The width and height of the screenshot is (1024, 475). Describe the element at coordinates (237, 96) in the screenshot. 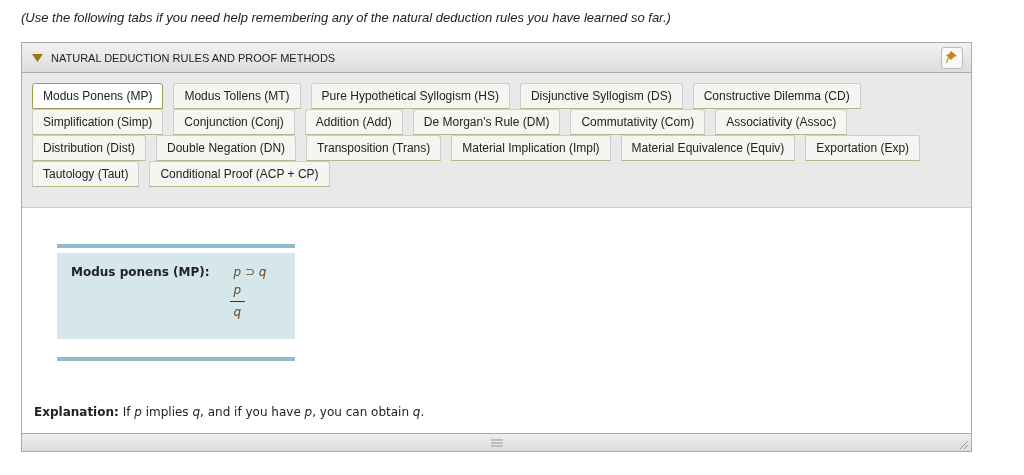

I see `rule-tab: Modus Tollens (MT)` at that location.